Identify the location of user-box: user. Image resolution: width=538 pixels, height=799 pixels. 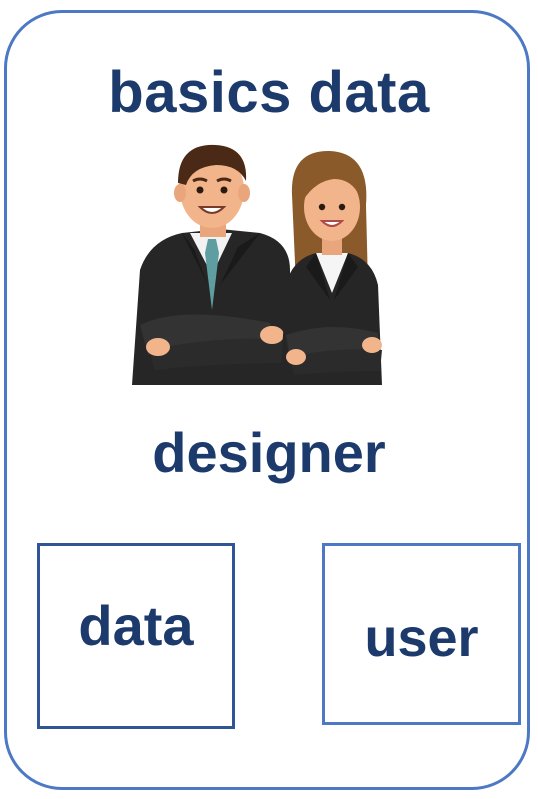
(421, 634).